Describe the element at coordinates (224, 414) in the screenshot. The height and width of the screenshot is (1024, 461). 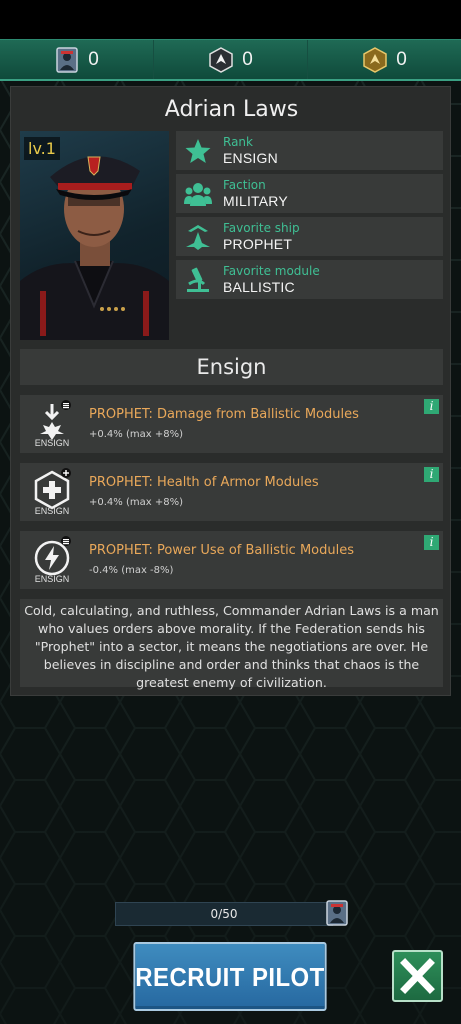
I see `skill-name: PROPHET: Damage from Ballistic Modules` at that location.